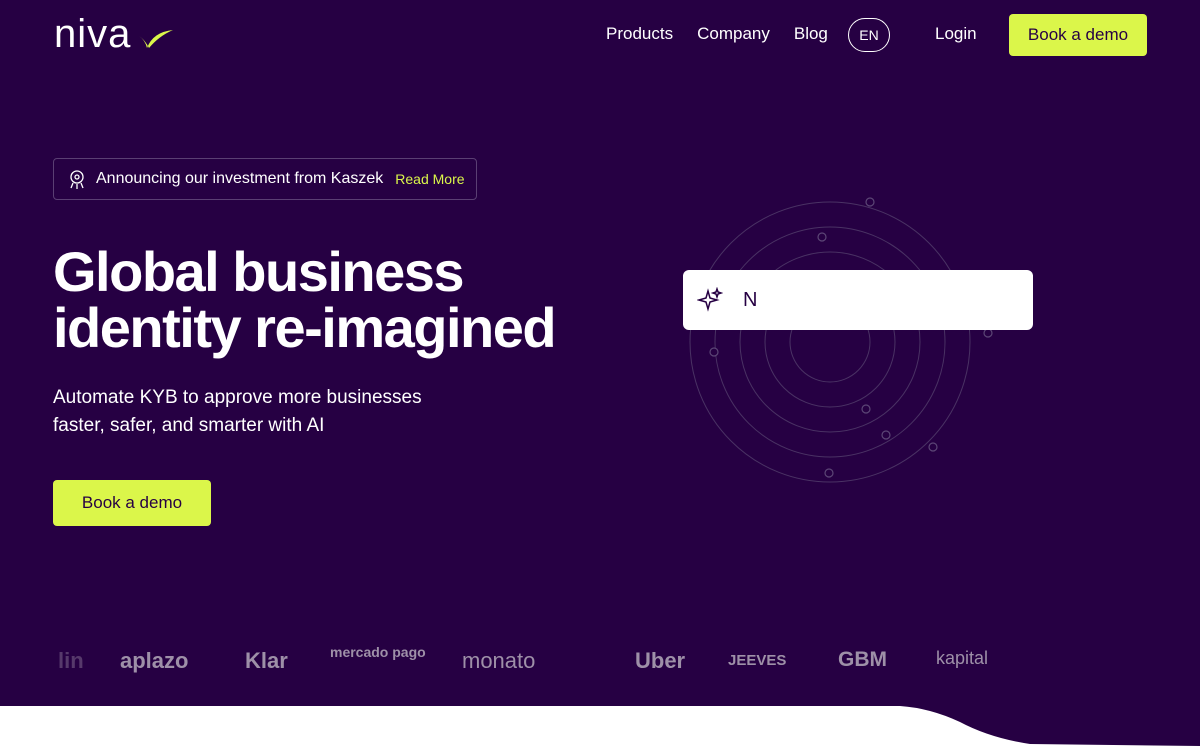 The height and width of the screenshot is (750, 1200). I want to click on ai-search-card: N, so click(858, 300).